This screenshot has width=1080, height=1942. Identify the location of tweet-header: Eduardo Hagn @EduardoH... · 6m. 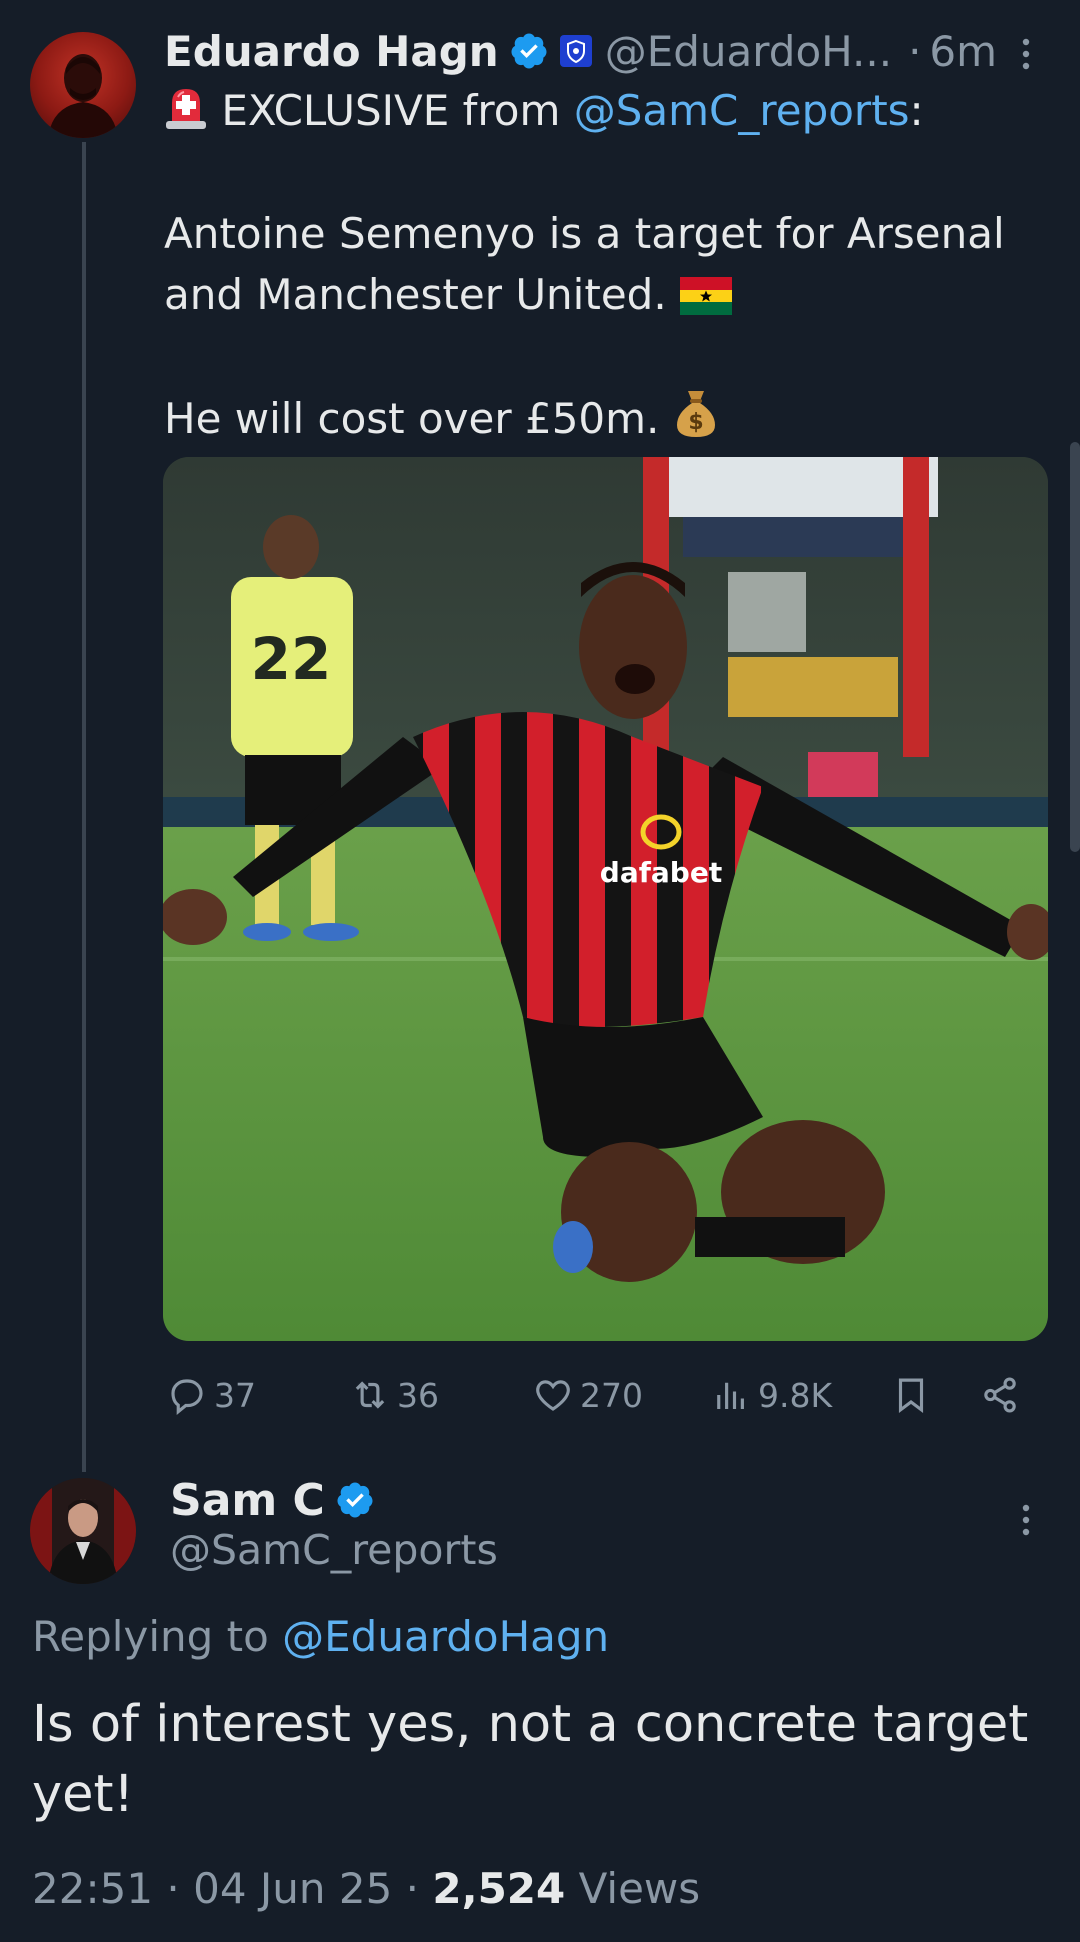
(604, 51).